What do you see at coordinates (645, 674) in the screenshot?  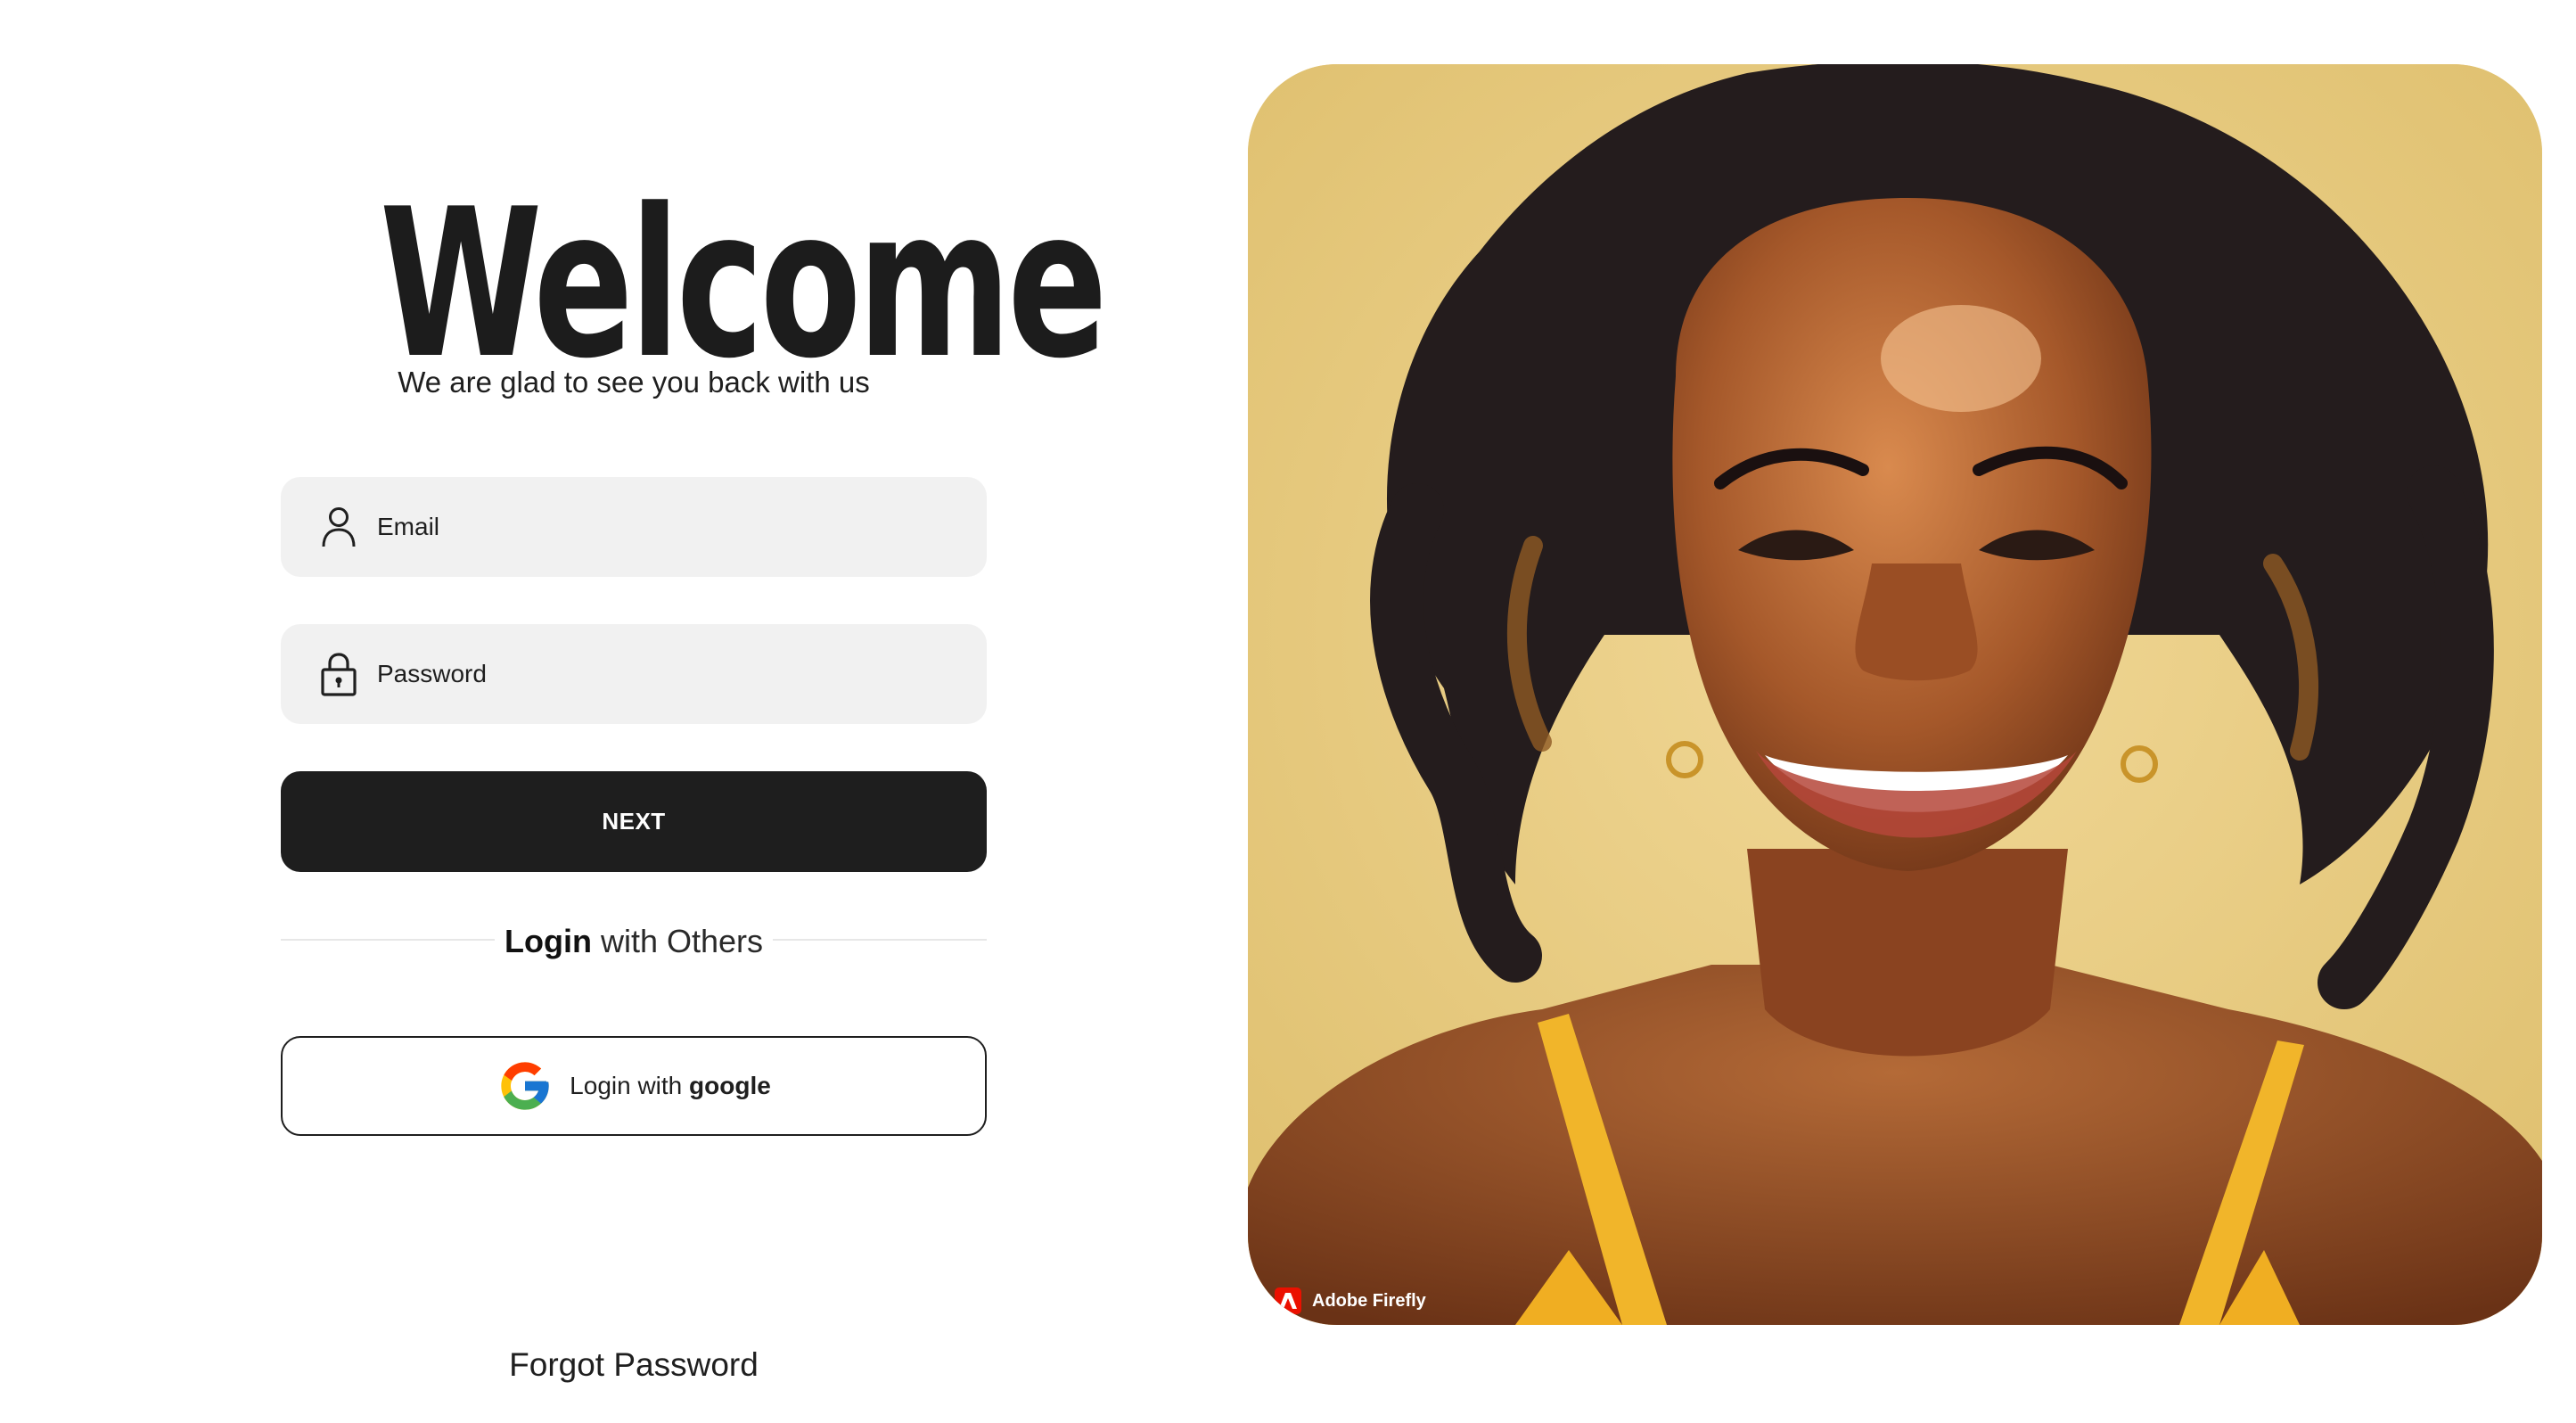 I see `password-input` at bounding box center [645, 674].